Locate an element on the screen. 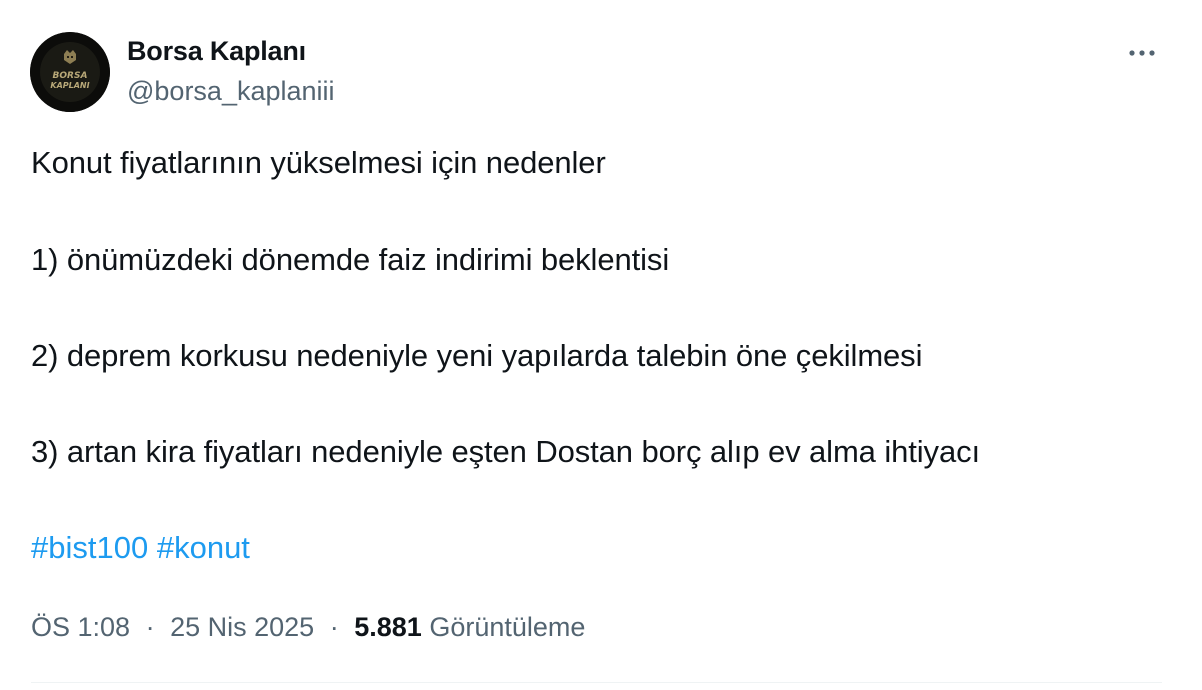 Image resolution: width=1202 pixels, height=690 pixels. hashtag-row: #bist100 #konut is located at coordinates (140, 548).